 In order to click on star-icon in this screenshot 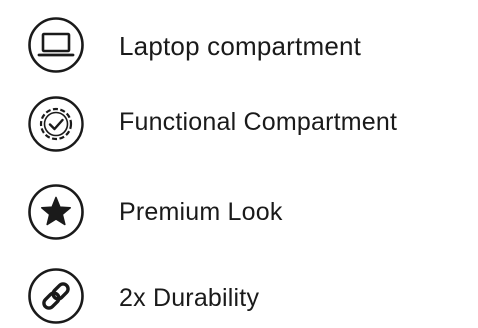, I will do `click(56, 212)`.